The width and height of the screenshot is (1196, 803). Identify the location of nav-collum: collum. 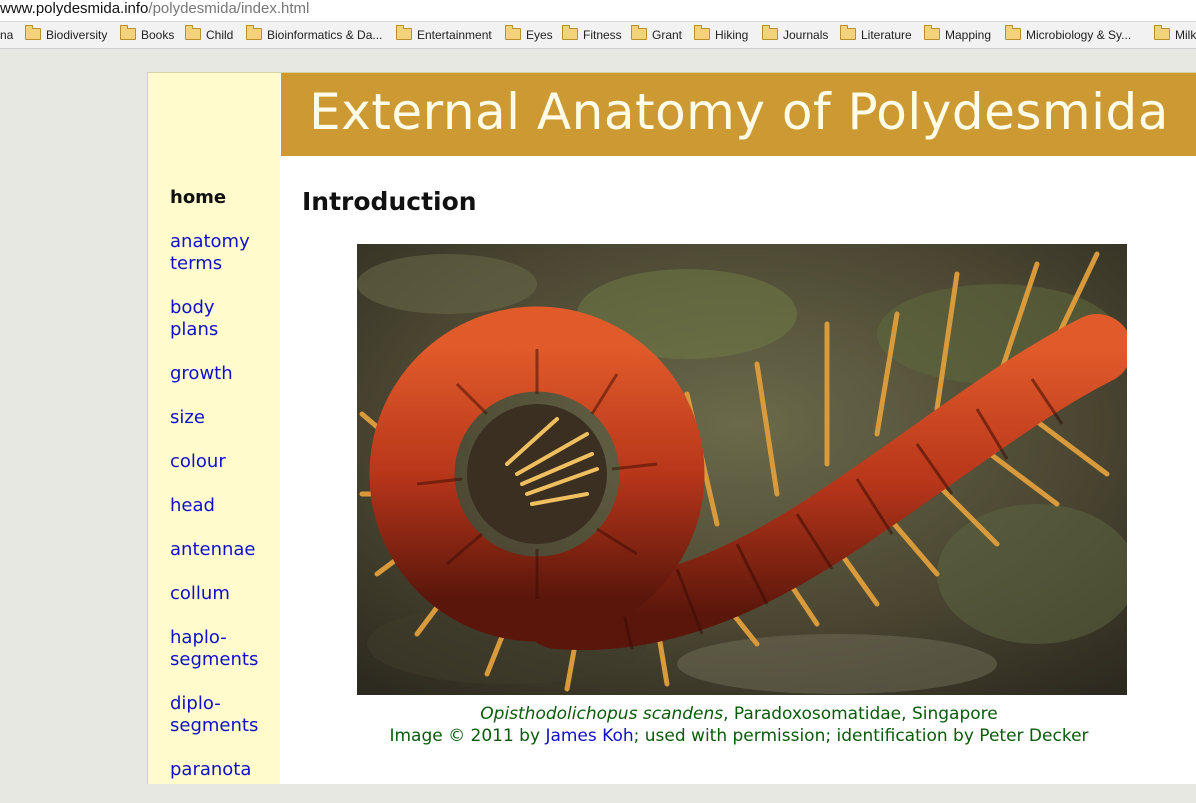
(225, 594).